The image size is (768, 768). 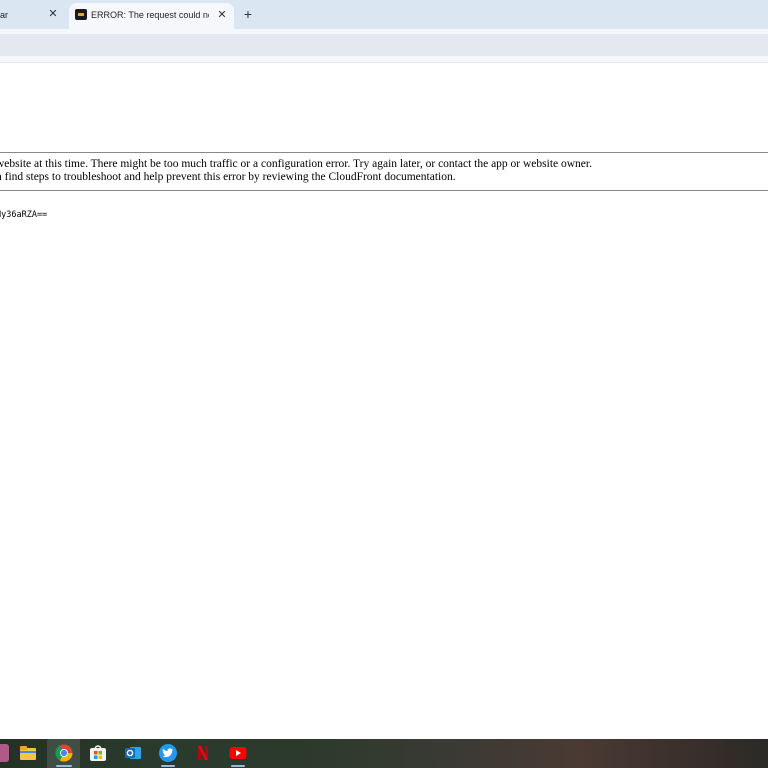 I want to click on file-explorer-icon, so click(x=28, y=753).